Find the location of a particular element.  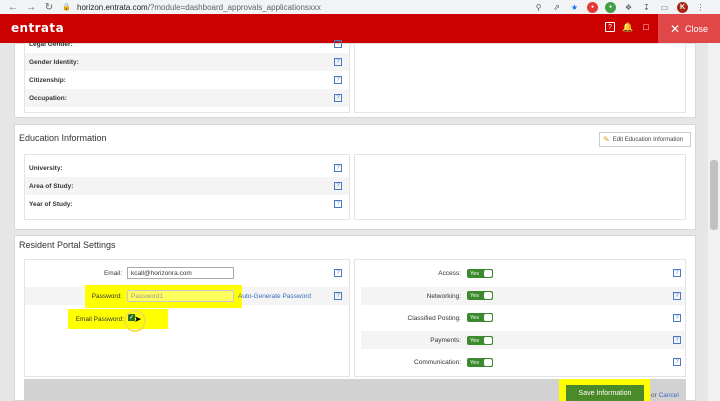

auto-generate-password-link: Auto-Generate Password is located at coordinates (274, 296).